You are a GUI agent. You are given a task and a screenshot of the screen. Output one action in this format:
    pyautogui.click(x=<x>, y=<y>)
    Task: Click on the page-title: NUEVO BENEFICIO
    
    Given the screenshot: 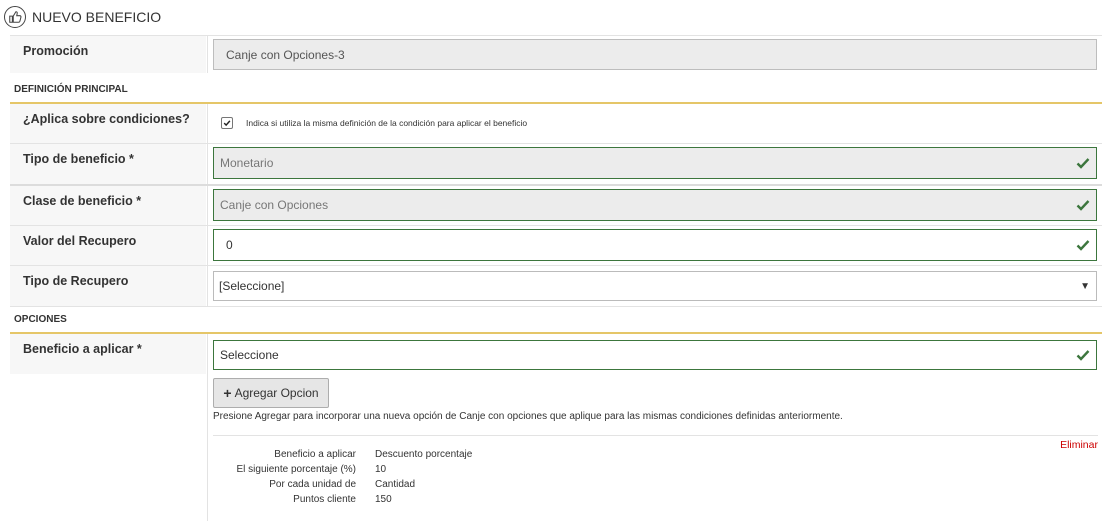 What is the action you would take?
    pyautogui.click(x=97, y=17)
    